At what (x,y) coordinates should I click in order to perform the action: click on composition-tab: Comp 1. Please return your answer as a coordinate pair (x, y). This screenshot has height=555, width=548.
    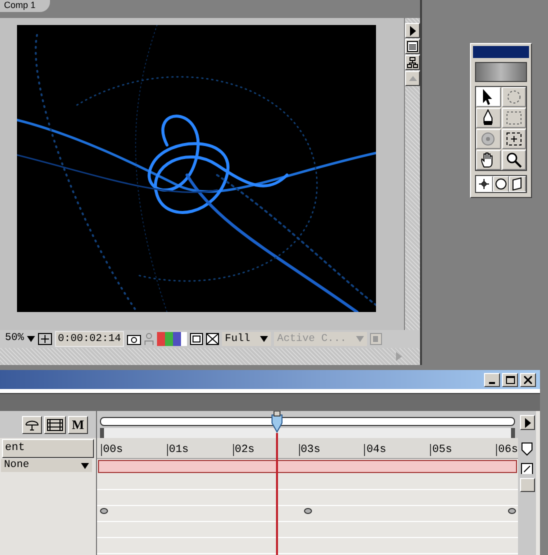
    Looking at the image, I should click on (25, 6).